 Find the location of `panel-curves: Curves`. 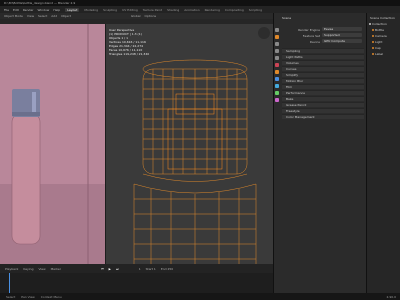

panel-curves: Curves is located at coordinates (323, 68).